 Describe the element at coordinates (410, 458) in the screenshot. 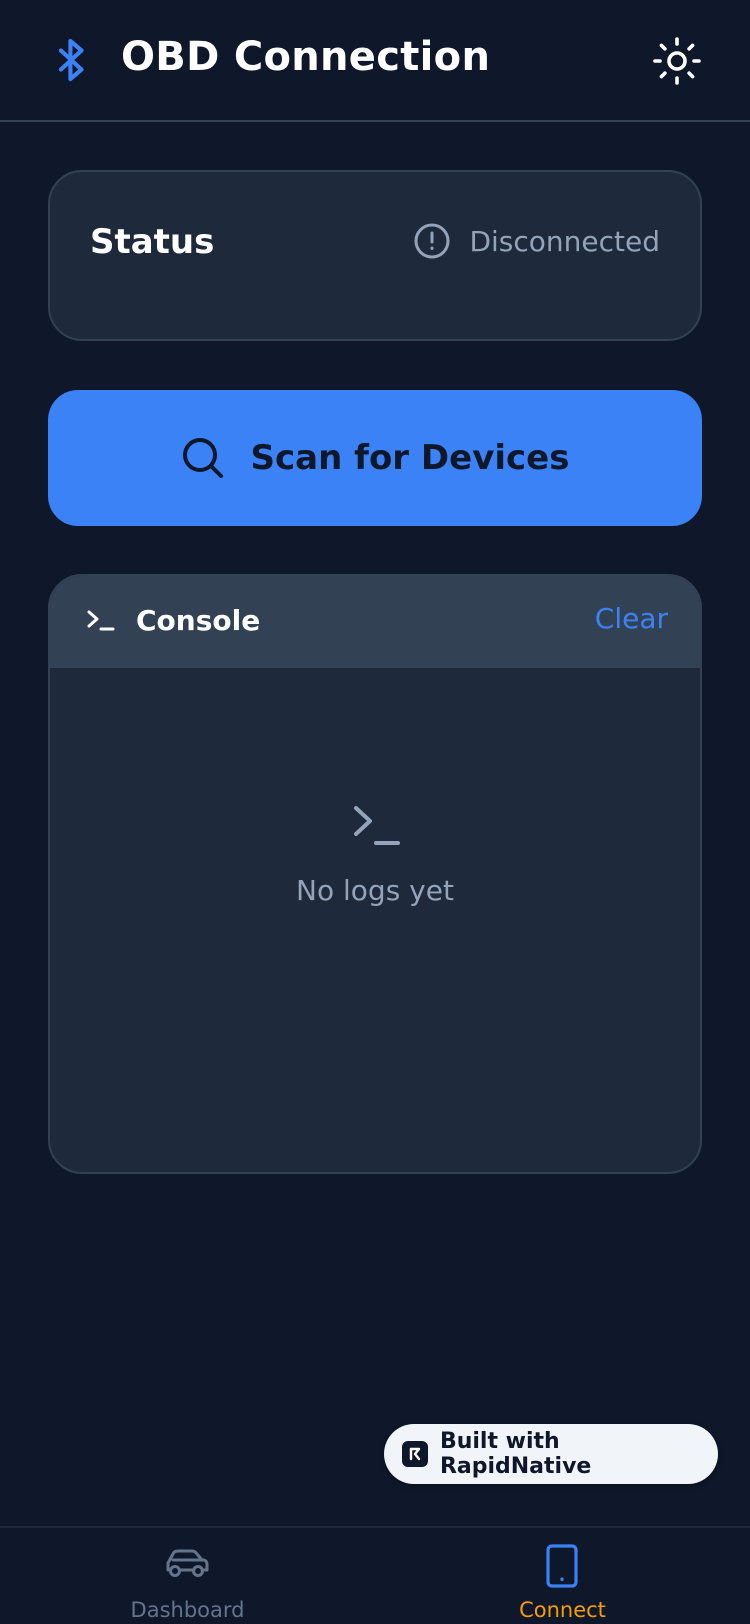

I see `scan-button-label: Scan for Devices` at that location.